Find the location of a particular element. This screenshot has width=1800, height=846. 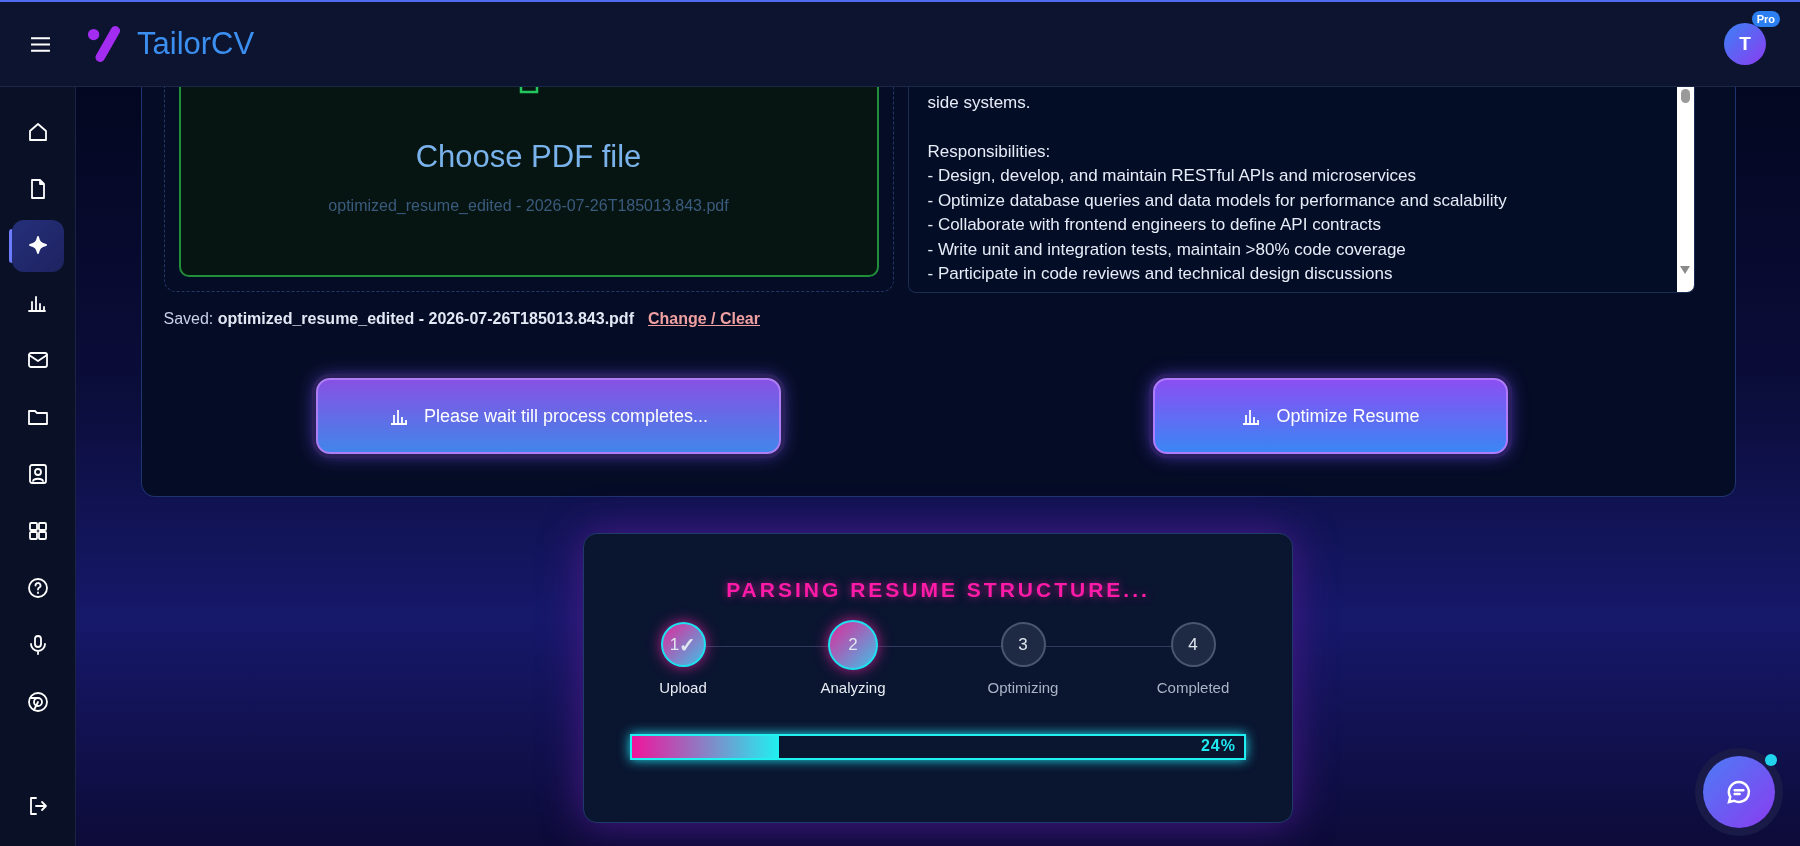

job-description-field: side systems. Responsibilities: - Design, develop, and maintain RESTful APIs and microservices - Optimize database queries and data models for performance and scalability - Collaborate with frontend engineers to define API contracts - Write unit and integration tests, maintain >80% code coverage - Participate in code reviews and technical design discussions is located at coordinates (1301, 190).